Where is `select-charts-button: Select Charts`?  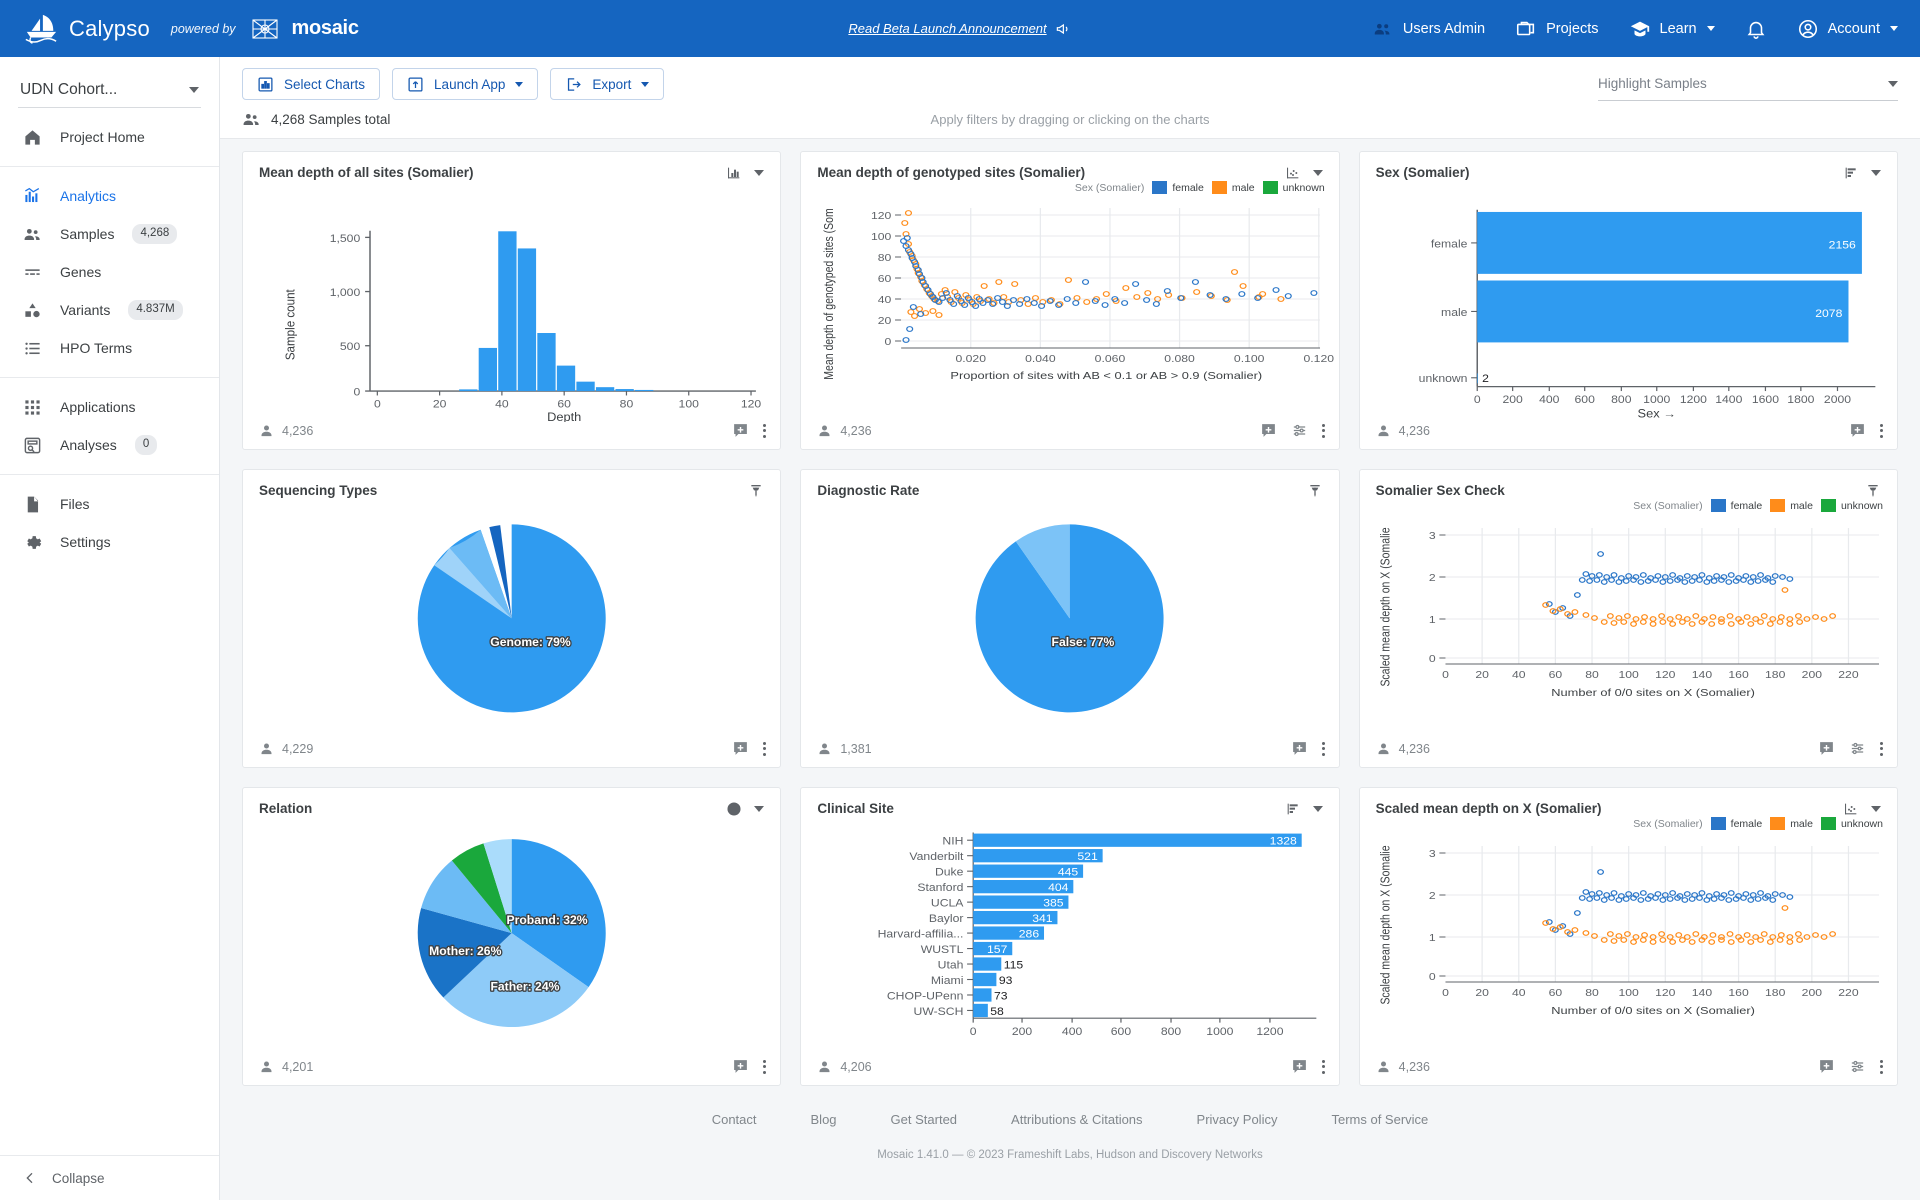 select-charts-button: Select Charts is located at coordinates (311, 84).